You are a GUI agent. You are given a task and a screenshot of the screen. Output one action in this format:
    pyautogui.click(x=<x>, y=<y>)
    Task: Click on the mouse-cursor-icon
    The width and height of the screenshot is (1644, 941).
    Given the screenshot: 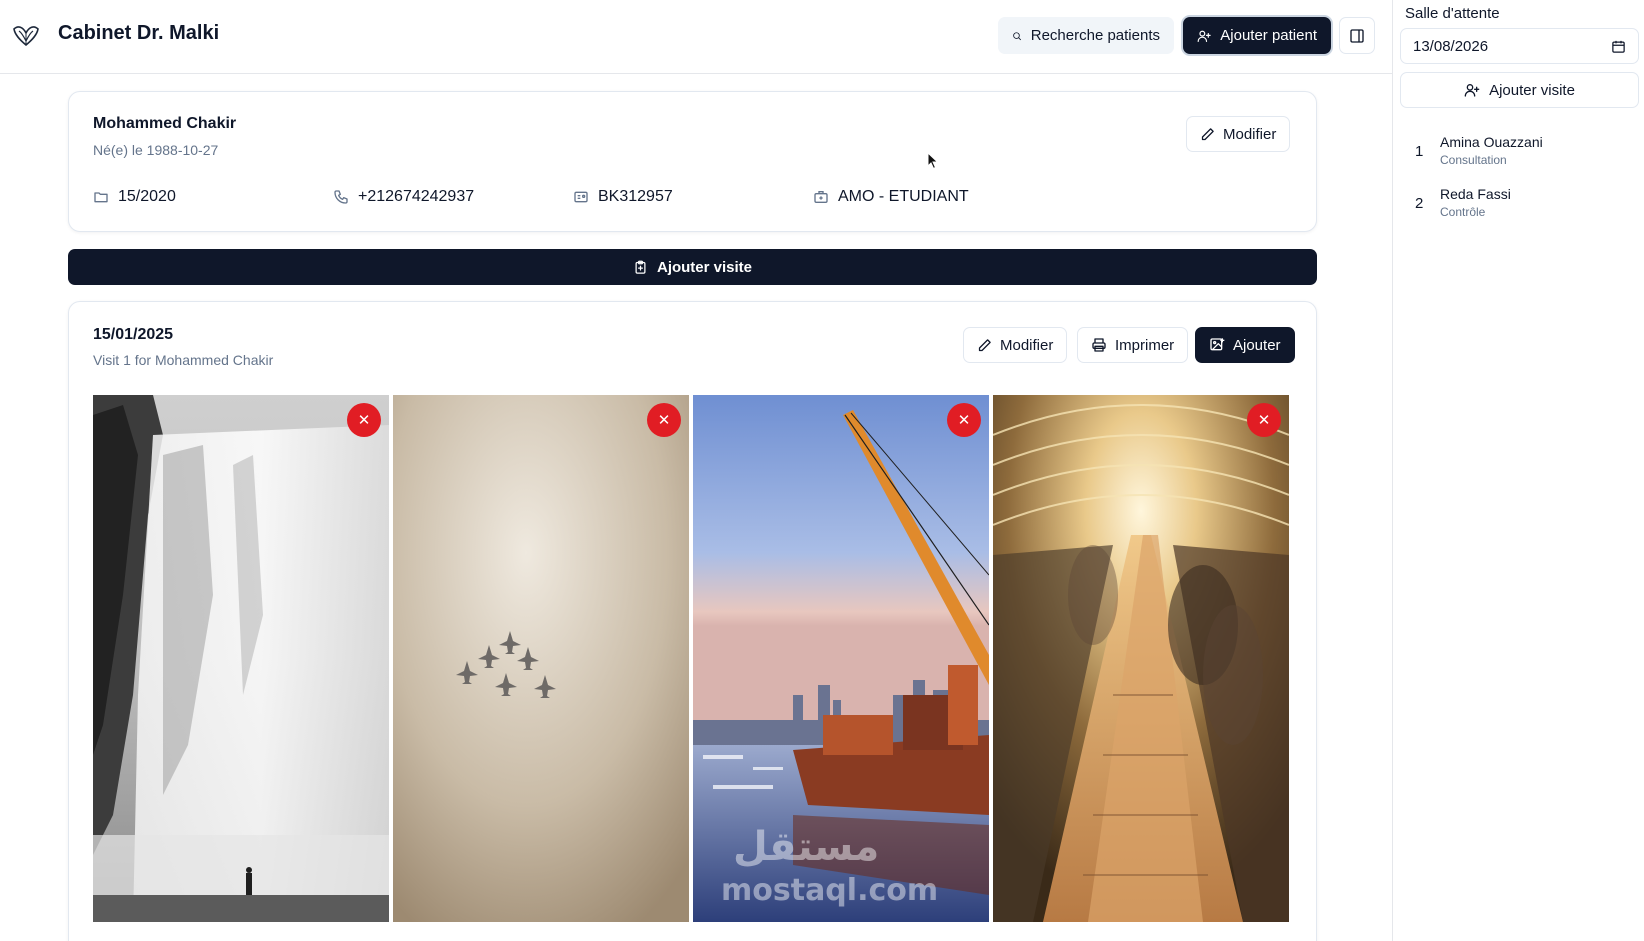 What is the action you would take?
    pyautogui.click(x=933, y=161)
    